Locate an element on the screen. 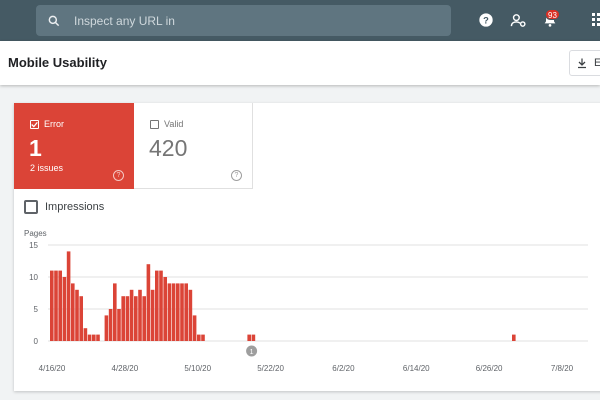 The height and width of the screenshot is (400, 600). x-tick-label: 4/28/20 is located at coordinates (125, 368).